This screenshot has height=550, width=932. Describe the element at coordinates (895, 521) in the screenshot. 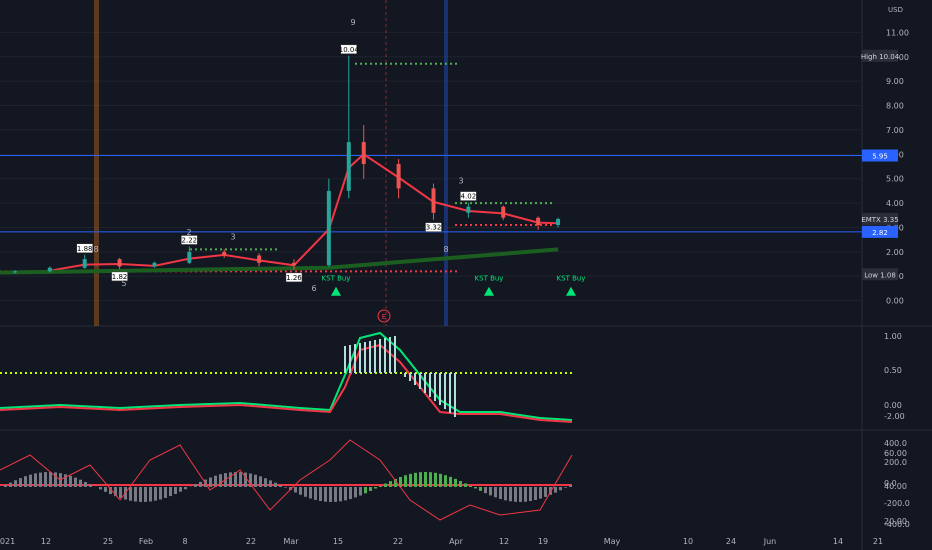

I see `indicator-tick-label: 20.00` at that location.